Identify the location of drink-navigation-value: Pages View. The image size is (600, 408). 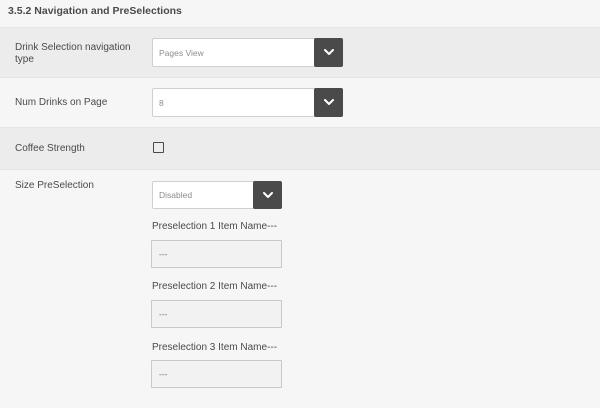
(181, 52).